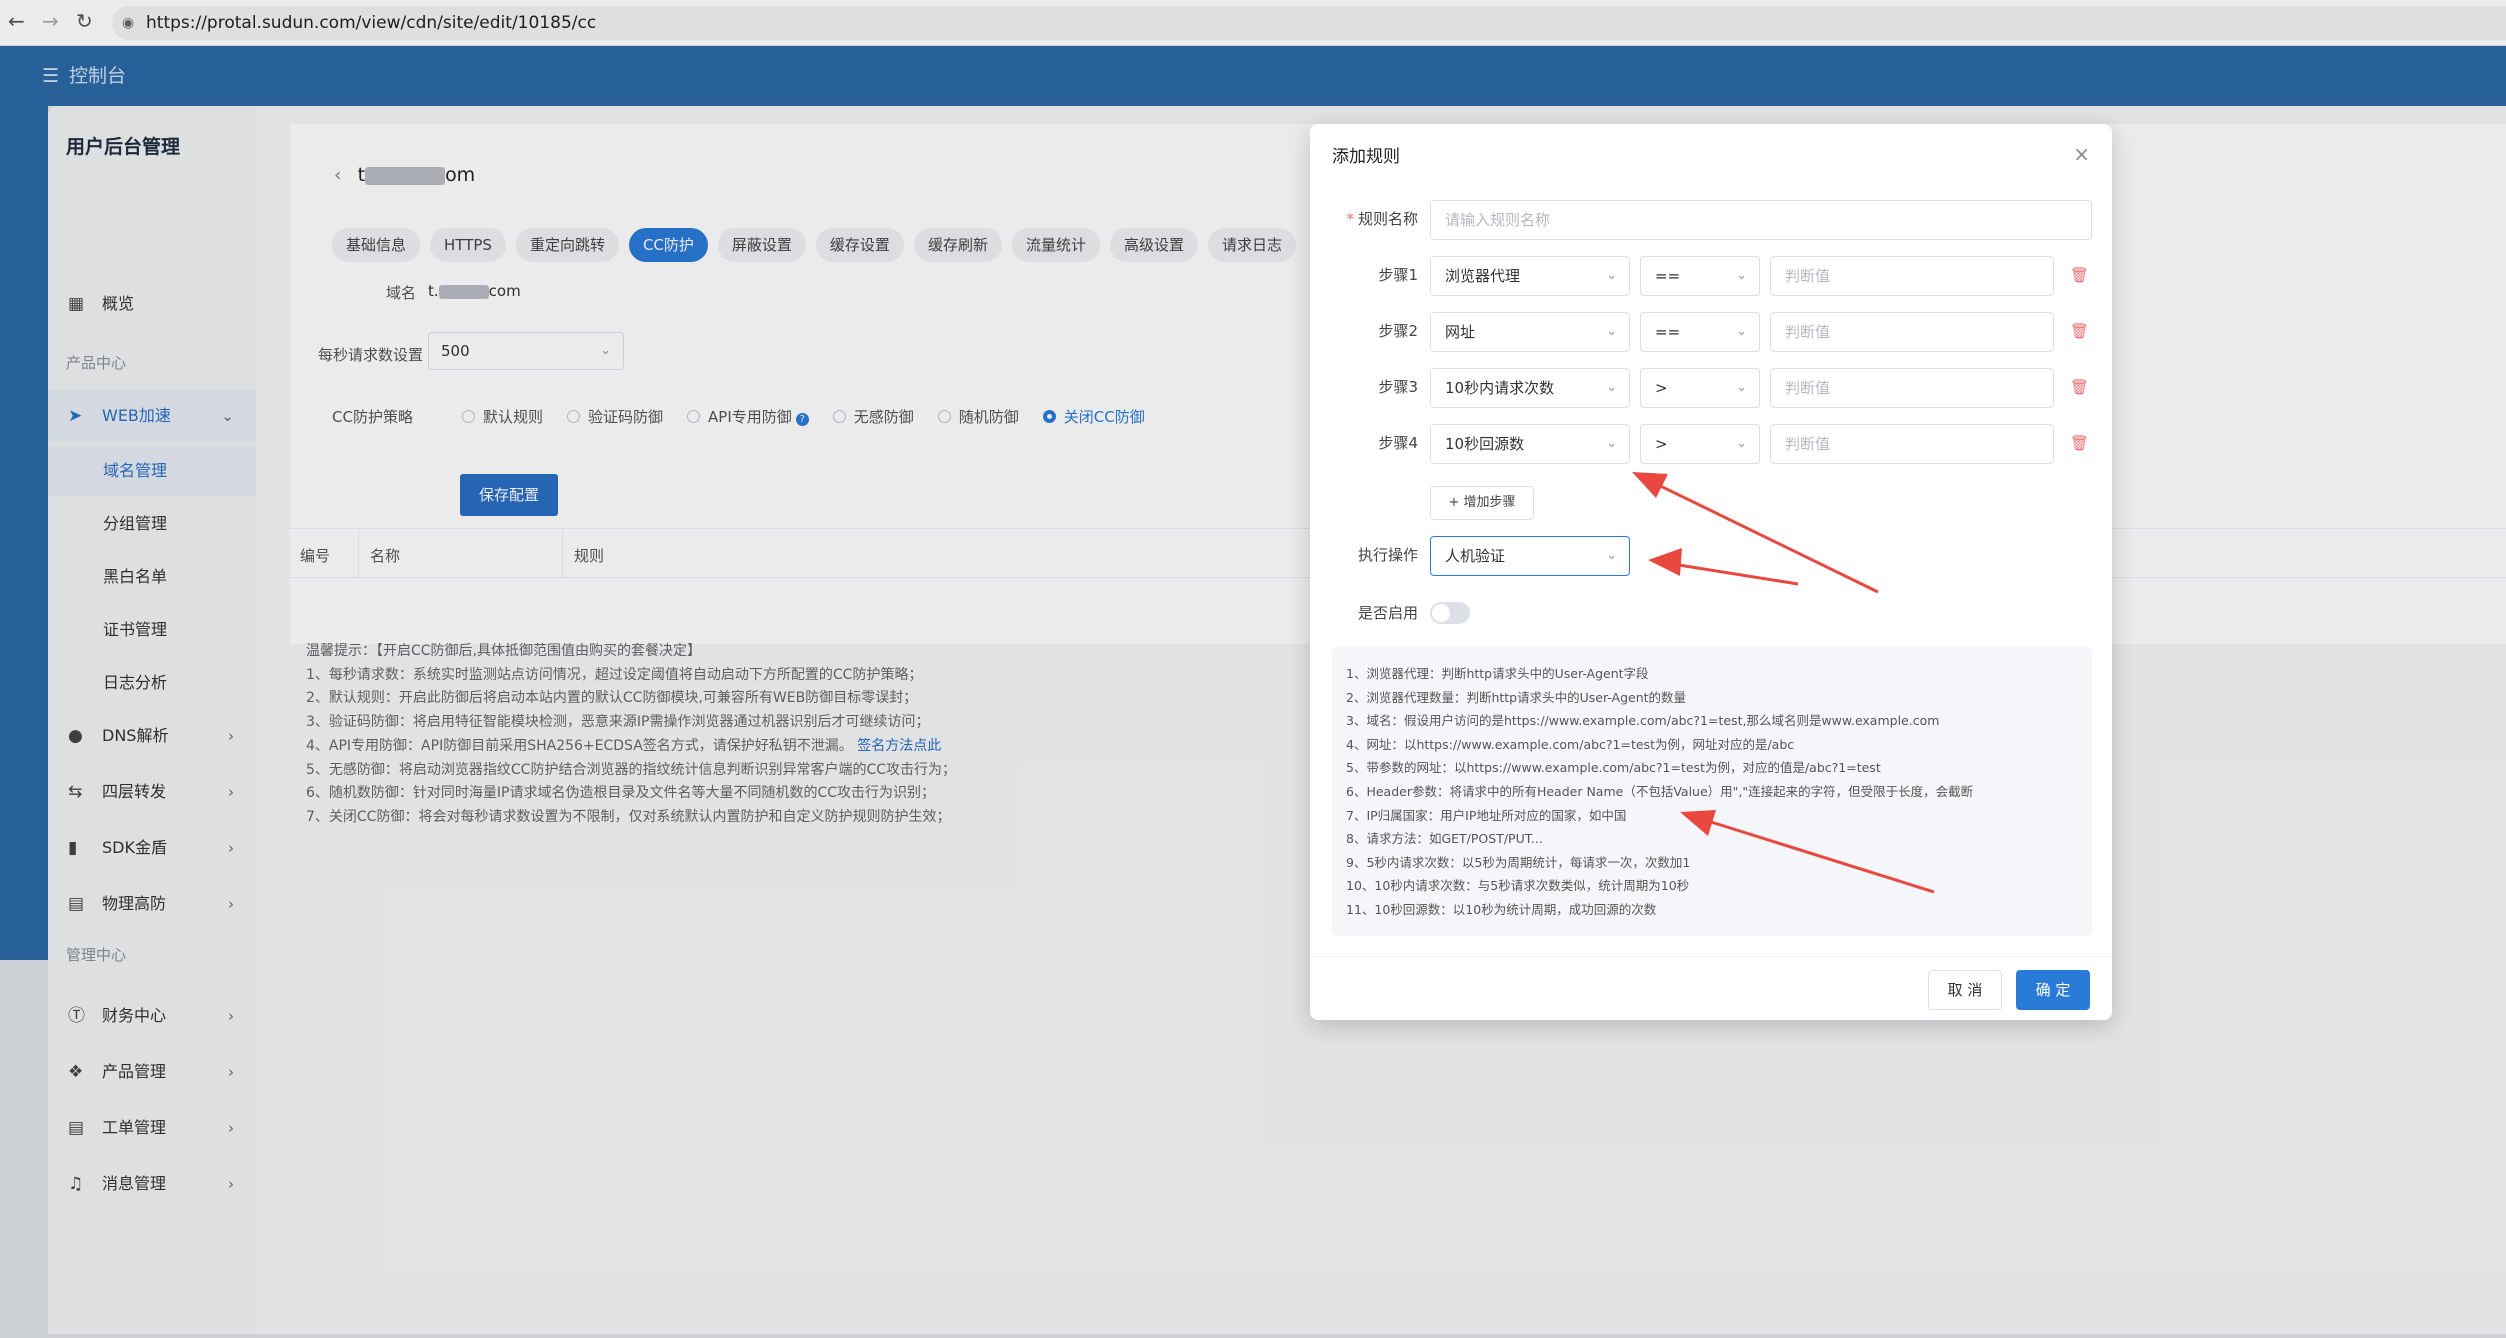 The height and width of the screenshot is (1338, 2506). Describe the element at coordinates (1387, 219) in the screenshot. I see `rule-name-label-text: 规则名称` at that location.